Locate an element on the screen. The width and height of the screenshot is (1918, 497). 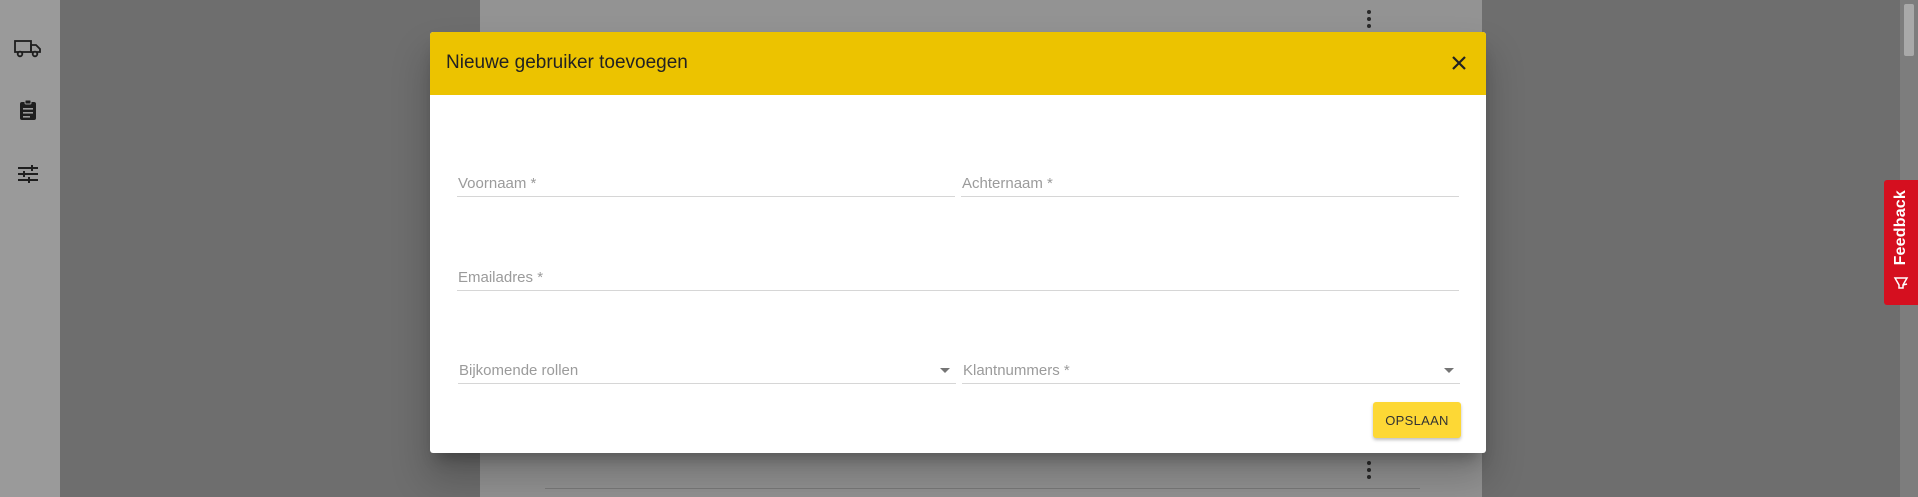
truck-icon is located at coordinates (28, 48).